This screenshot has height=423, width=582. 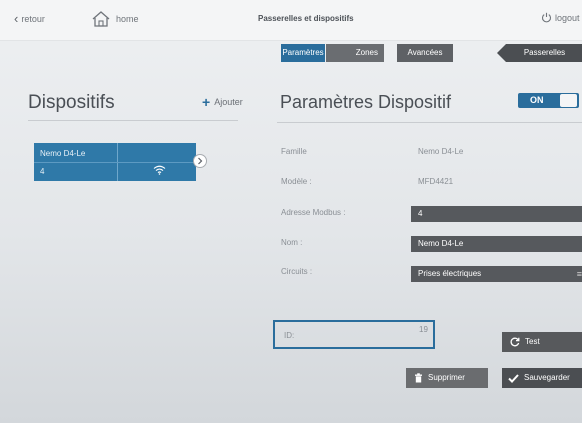 What do you see at coordinates (366, 102) in the screenshot?
I see `params-title: Paramètres Dispositif` at bounding box center [366, 102].